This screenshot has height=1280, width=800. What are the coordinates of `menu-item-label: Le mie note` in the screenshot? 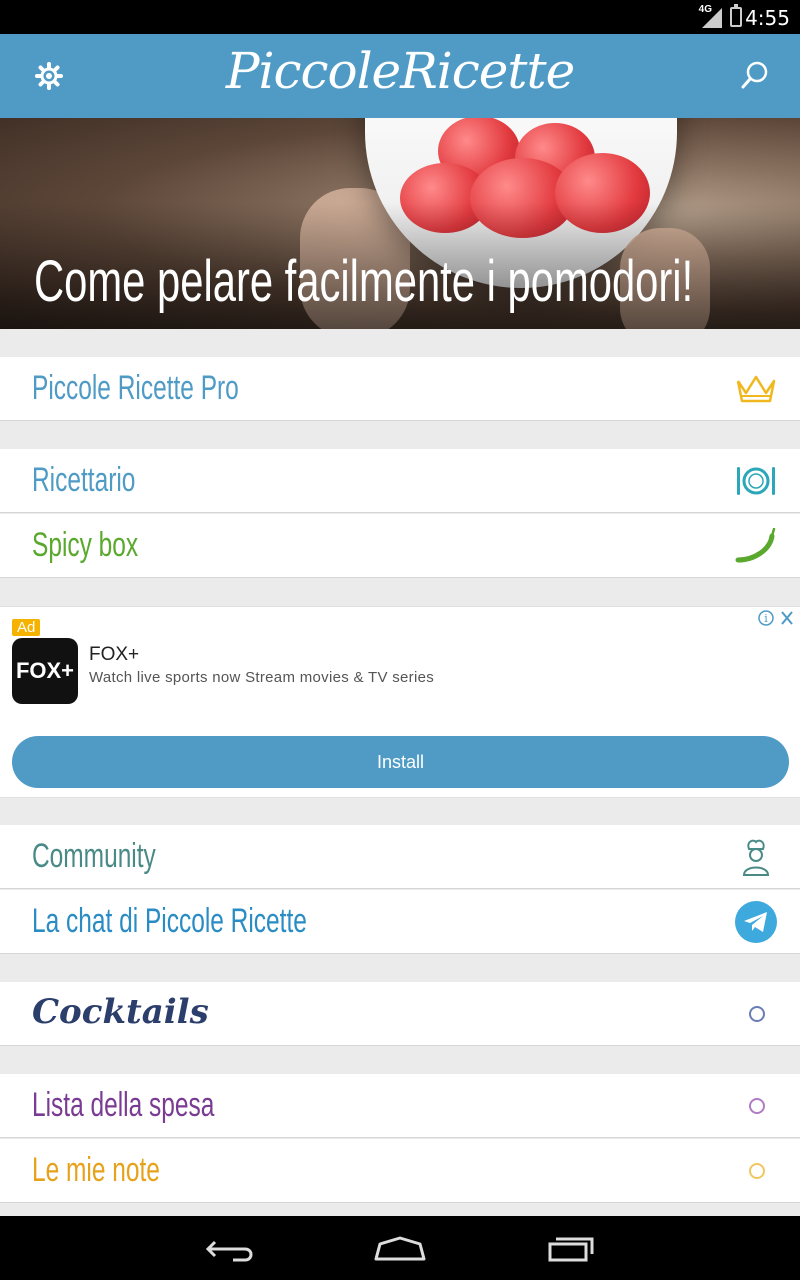 It's located at (96, 1170).